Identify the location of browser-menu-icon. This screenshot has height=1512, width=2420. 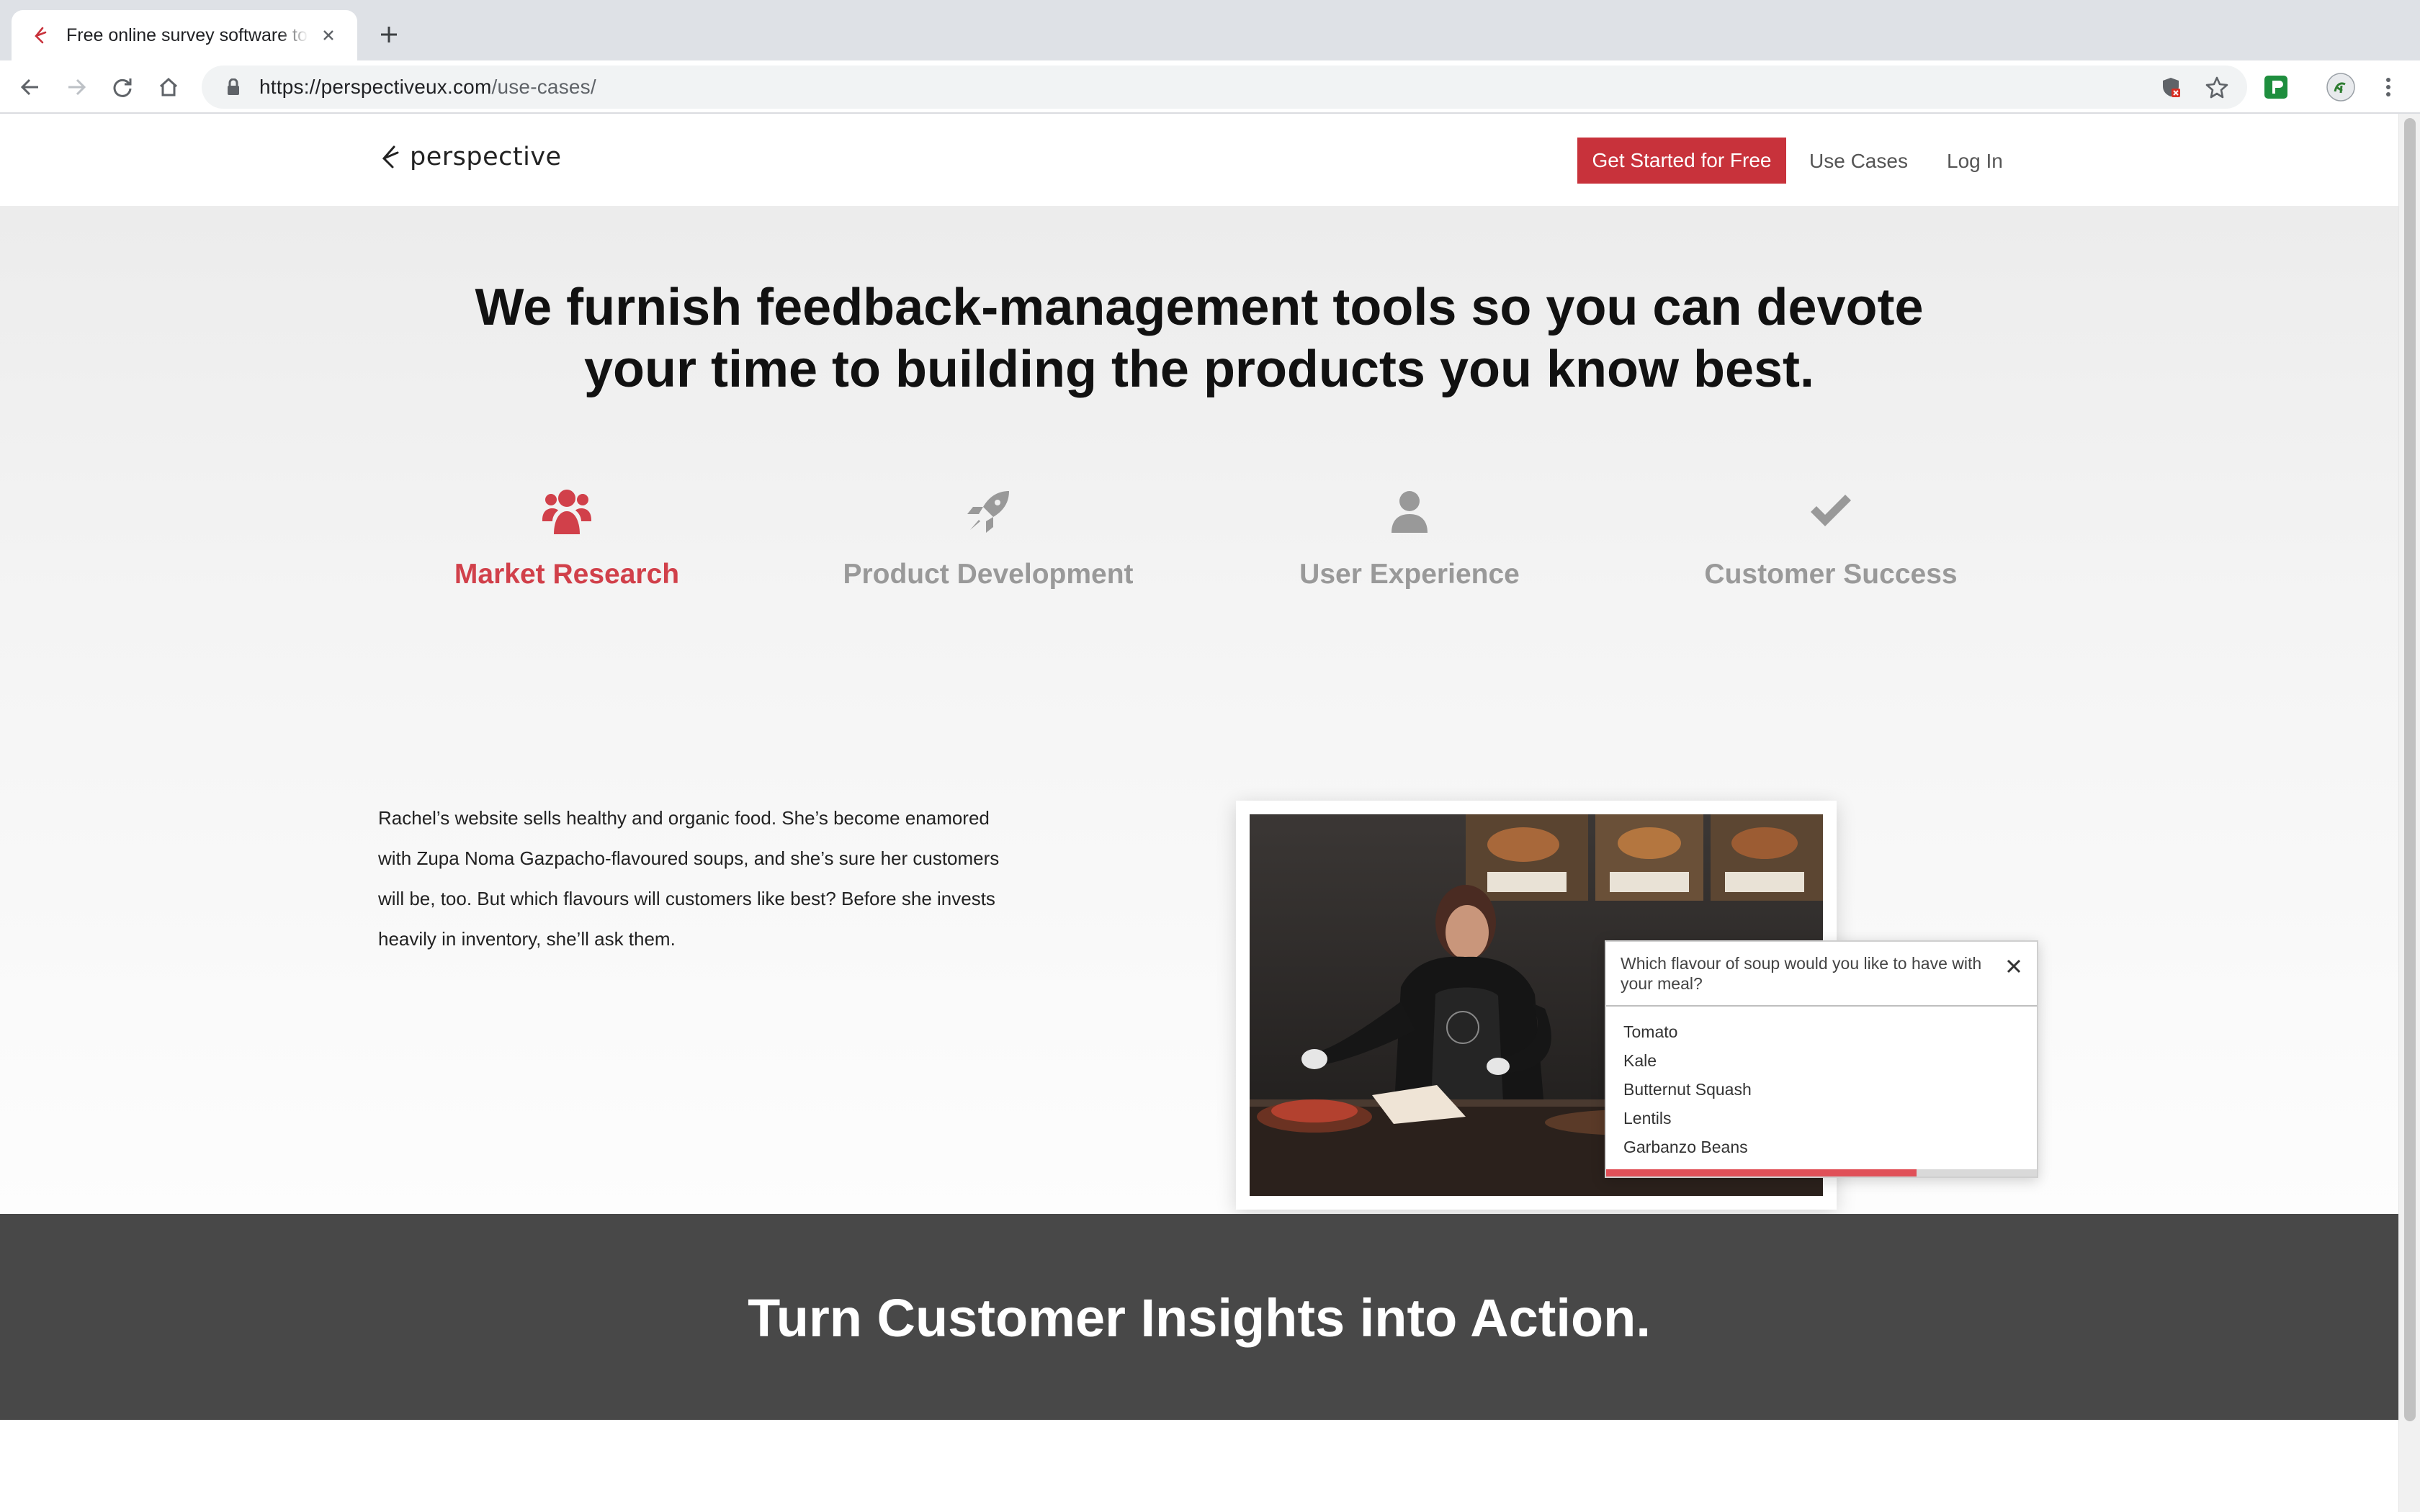
(2388, 87).